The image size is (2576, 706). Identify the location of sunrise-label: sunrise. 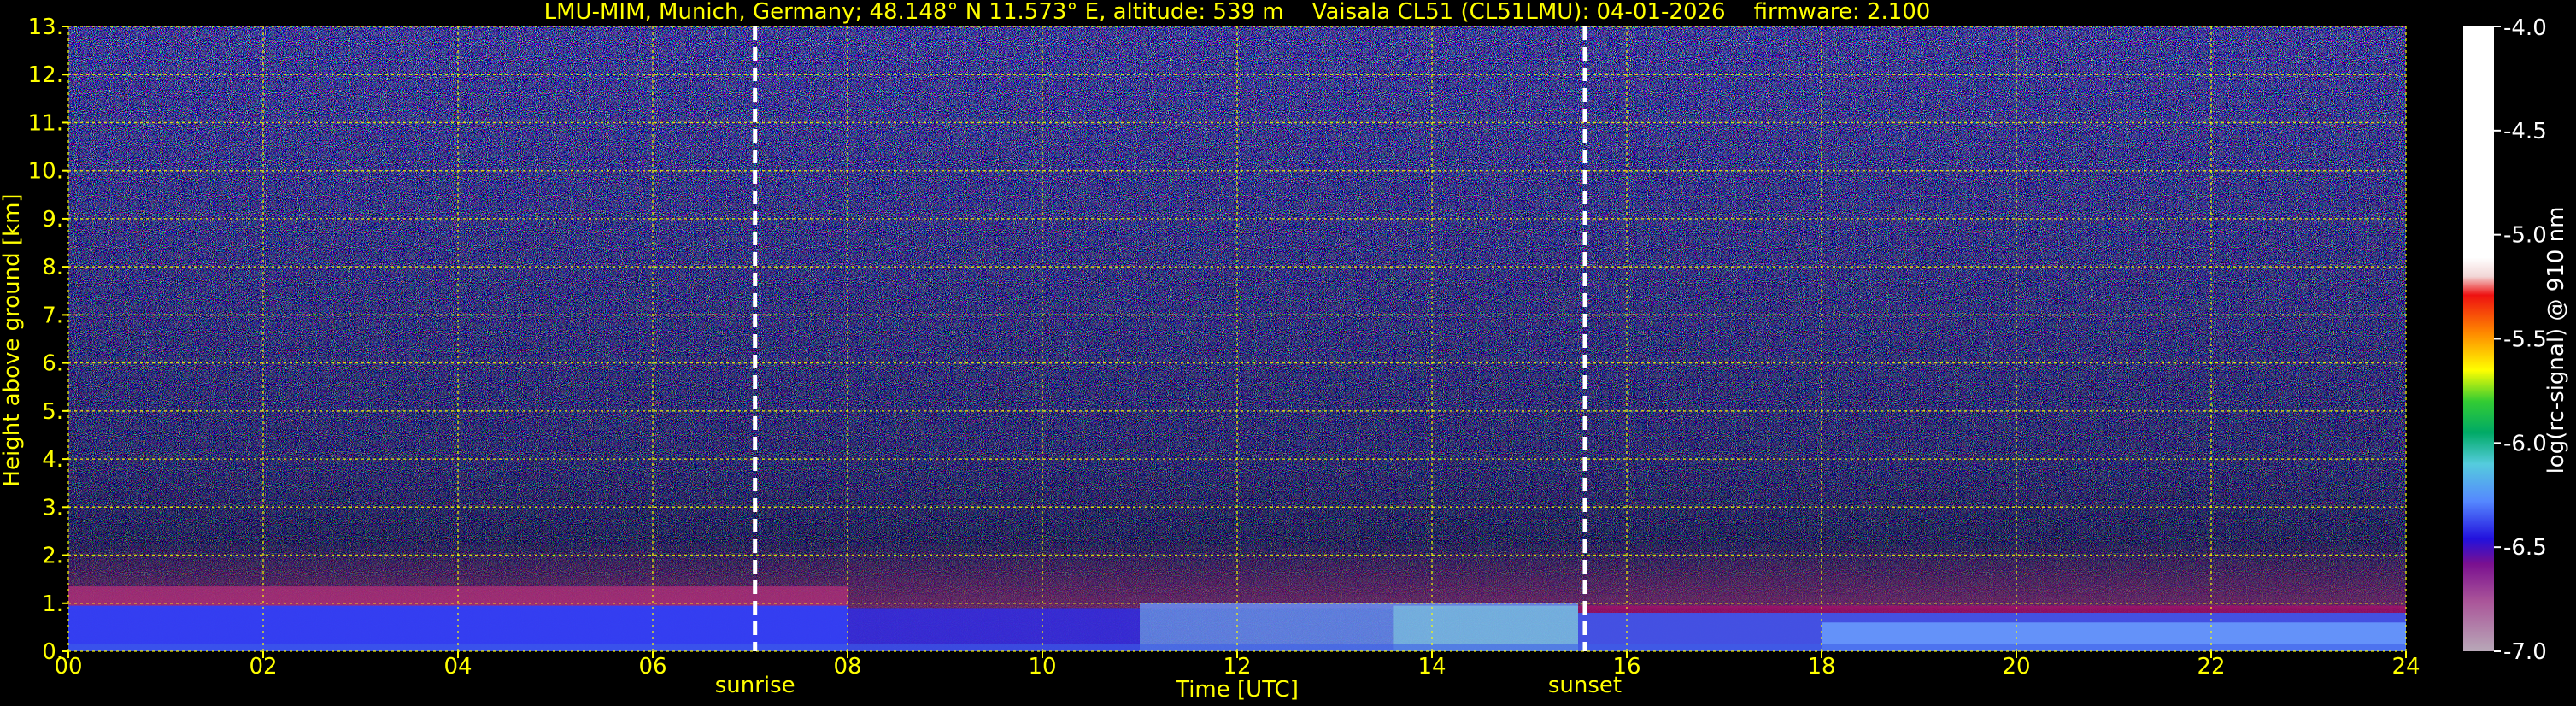
(755, 685).